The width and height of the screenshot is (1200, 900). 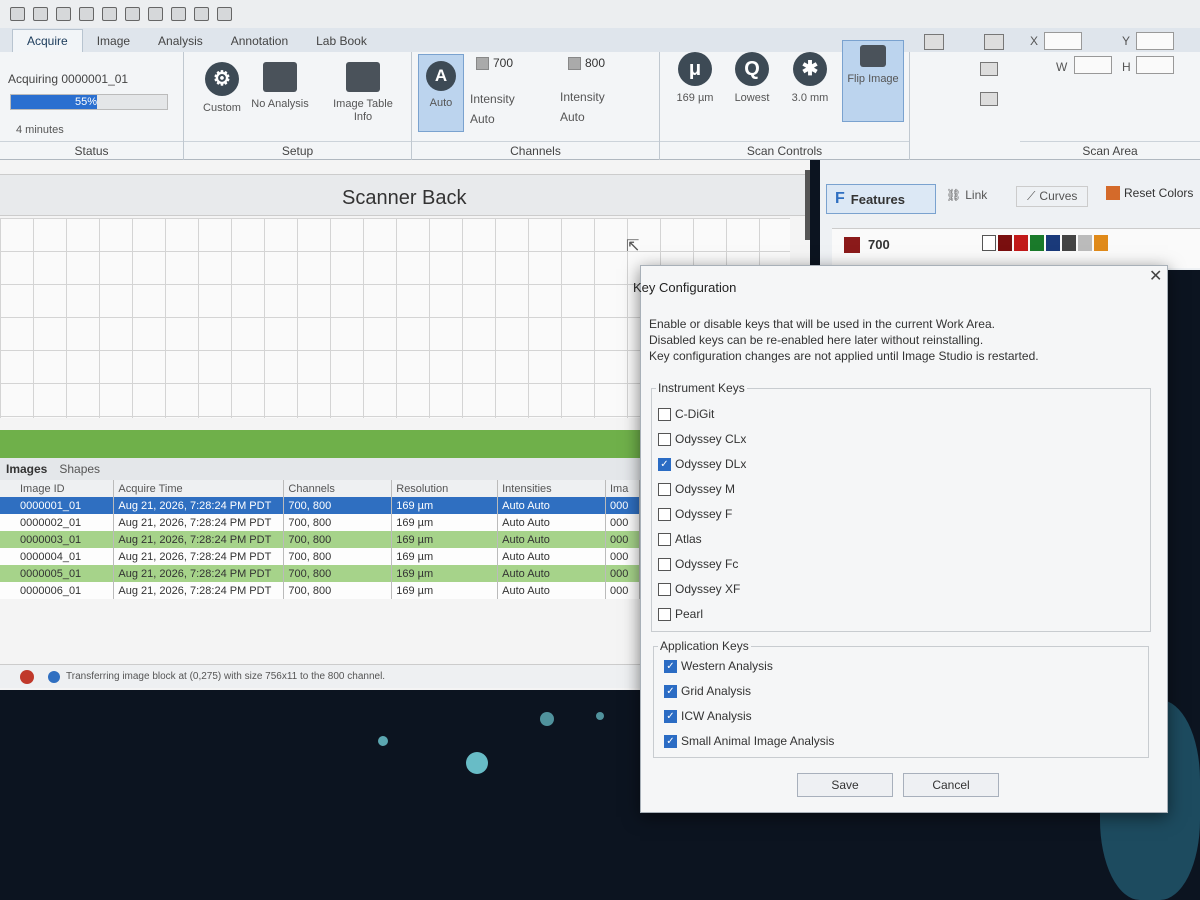 I want to click on focus-button: ✱ 3.0 mm, so click(x=810, y=78).